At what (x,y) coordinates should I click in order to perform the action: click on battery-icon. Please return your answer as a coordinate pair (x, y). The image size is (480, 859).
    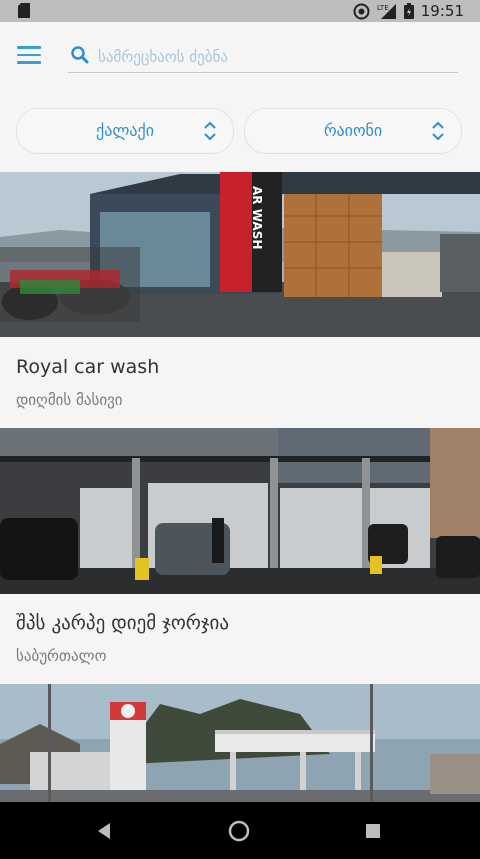
    Looking at the image, I should click on (408, 11).